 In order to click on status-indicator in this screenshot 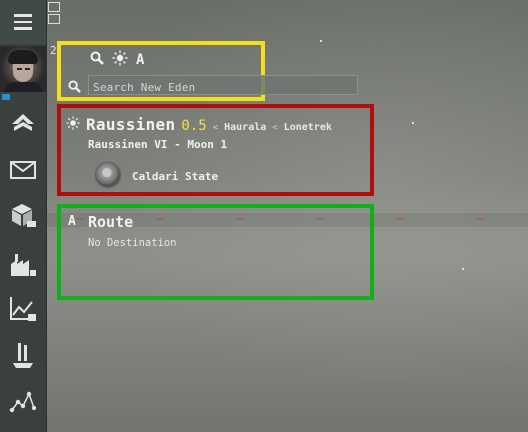, I will do `click(6, 97)`.